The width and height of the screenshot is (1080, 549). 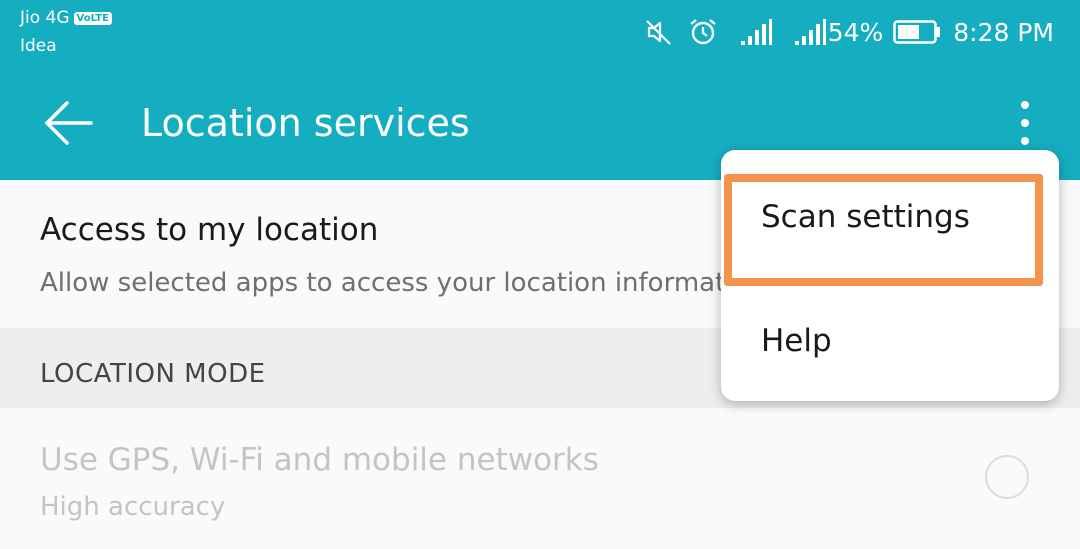 What do you see at coordinates (703, 32) in the screenshot?
I see `alarm-icon` at bounding box center [703, 32].